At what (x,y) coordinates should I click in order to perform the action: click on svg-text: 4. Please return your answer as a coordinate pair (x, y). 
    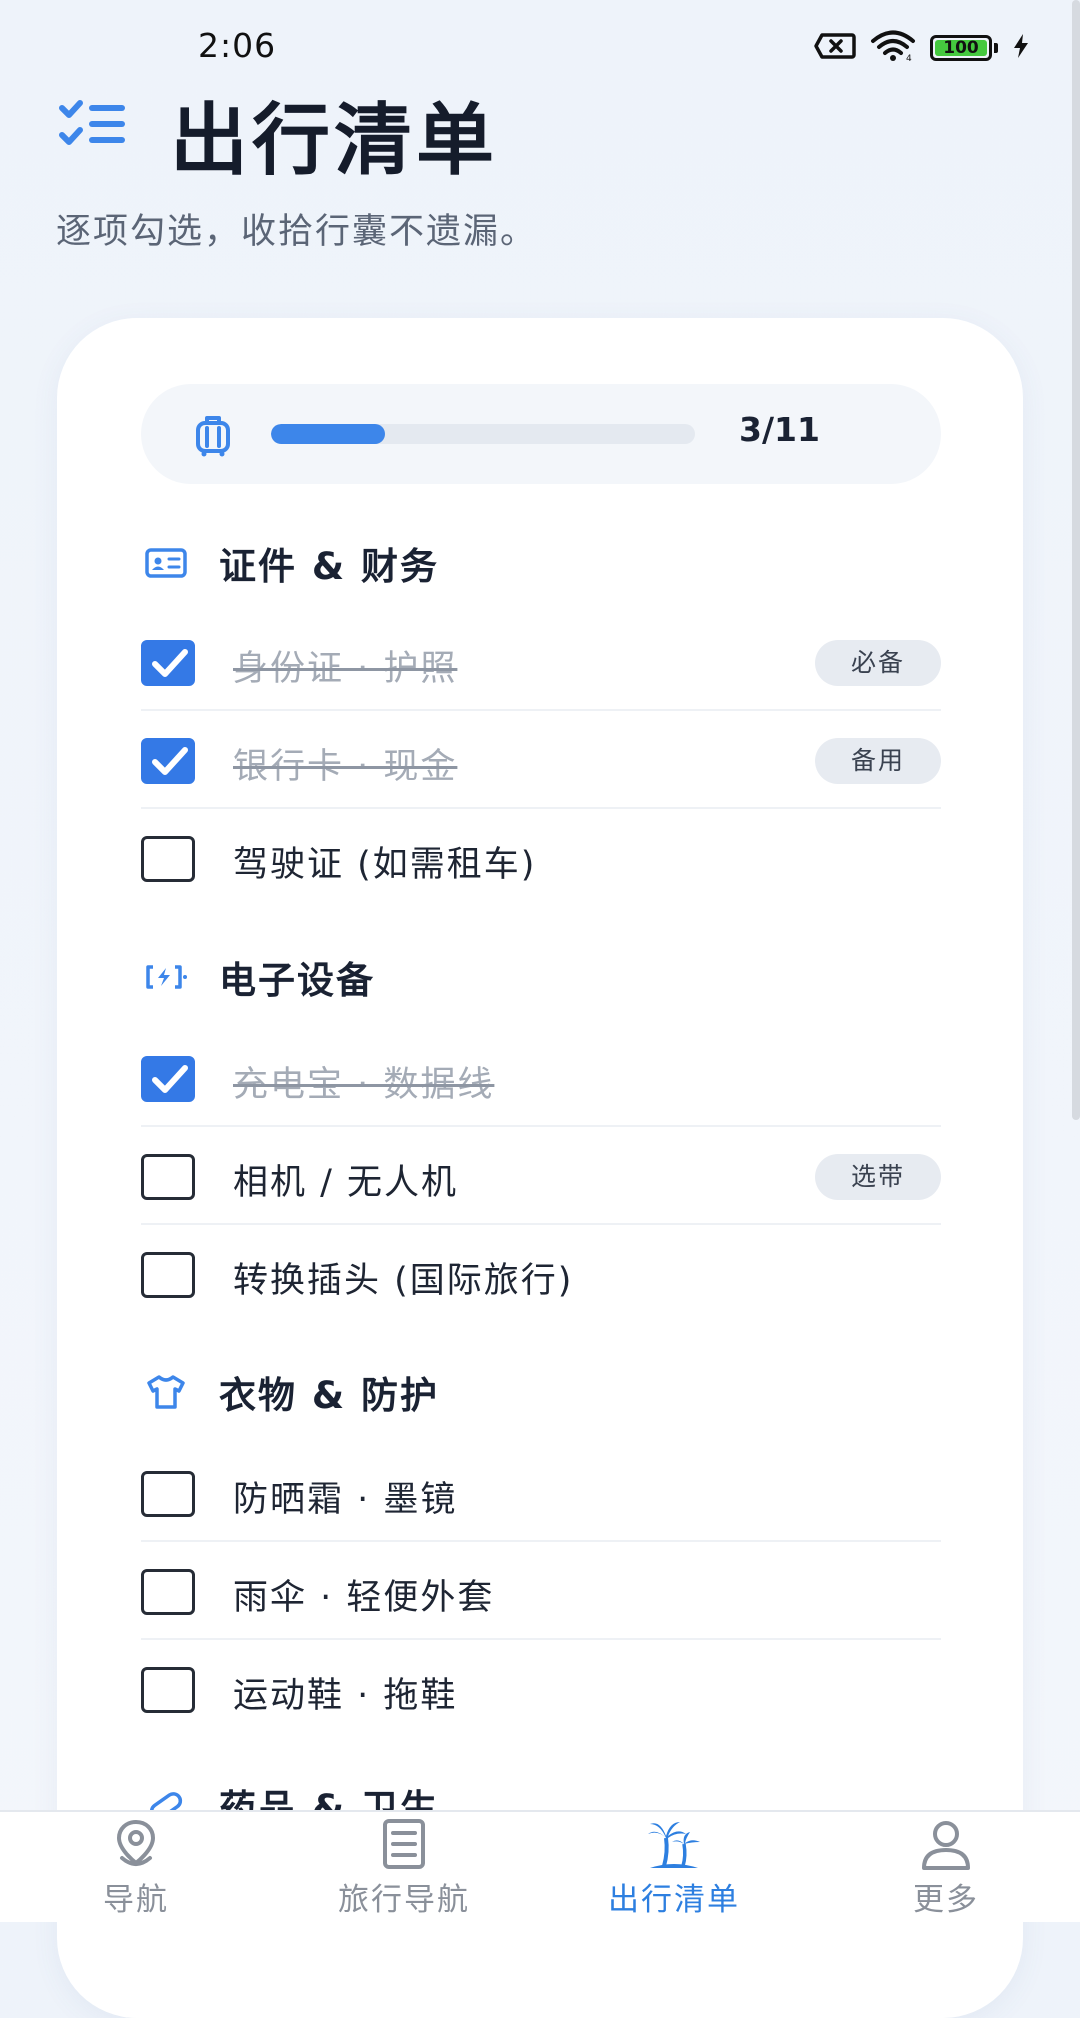
    Looking at the image, I should click on (909, 58).